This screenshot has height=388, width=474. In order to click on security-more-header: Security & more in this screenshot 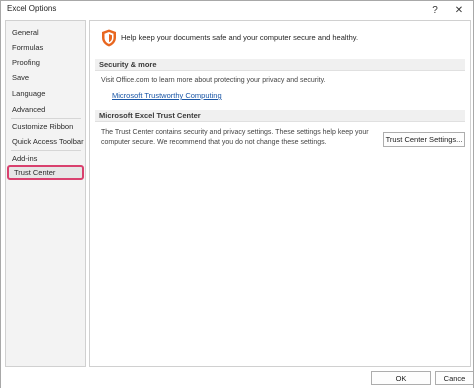, I will do `click(280, 65)`.